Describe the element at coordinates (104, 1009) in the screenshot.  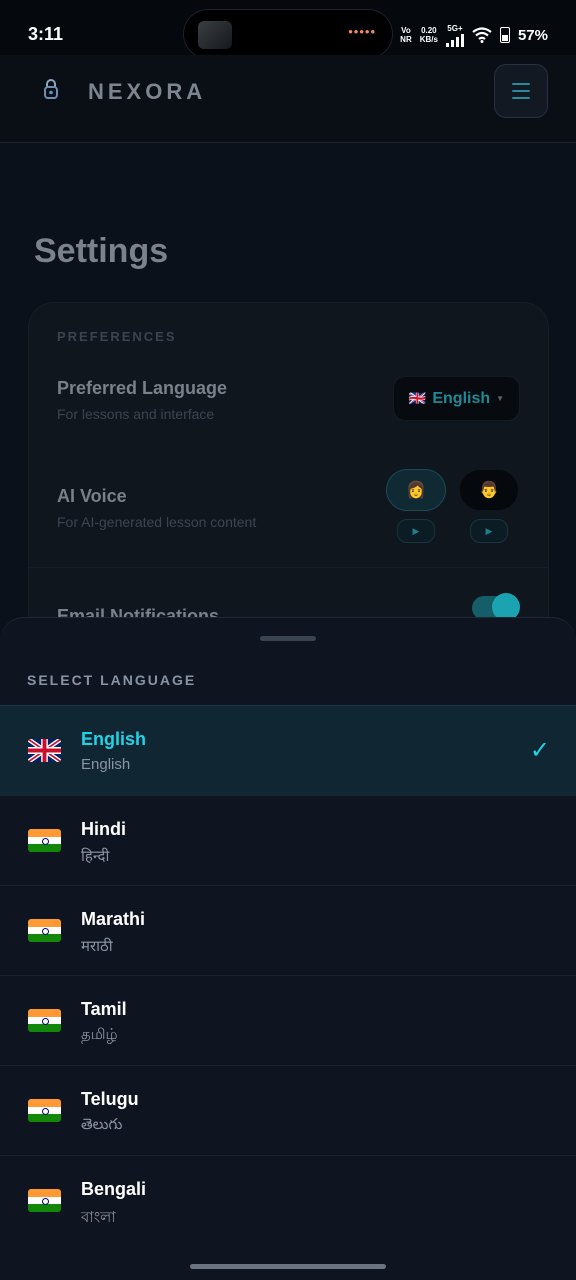
I see `language-name: Tamil` at that location.